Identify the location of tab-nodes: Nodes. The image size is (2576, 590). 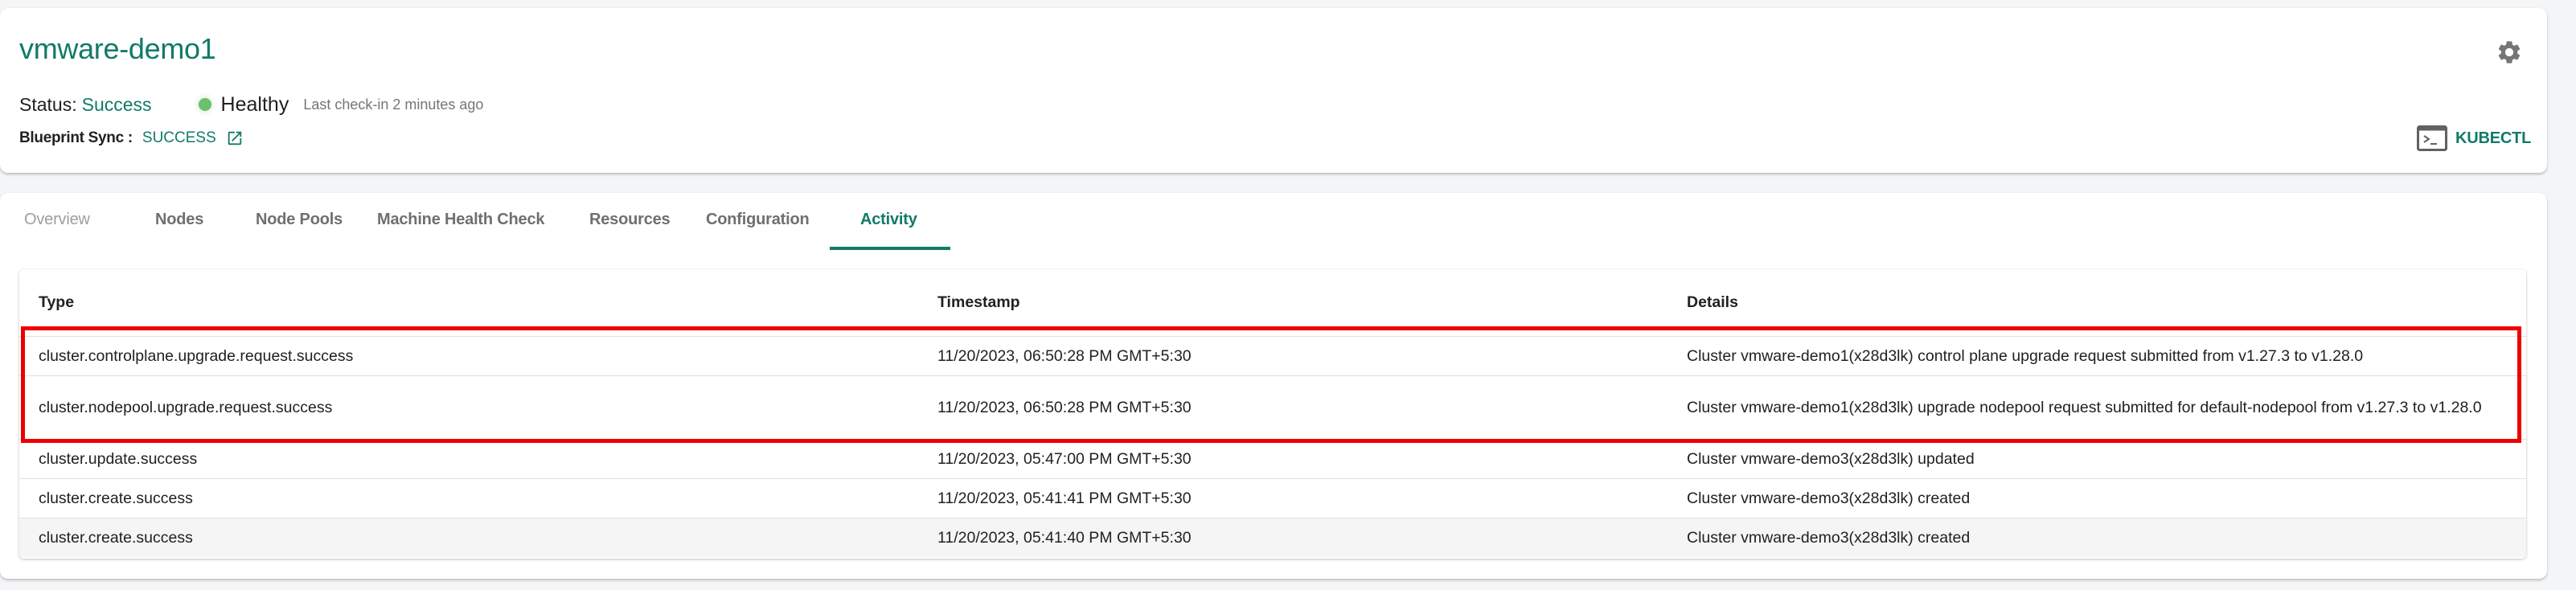
(179, 220).